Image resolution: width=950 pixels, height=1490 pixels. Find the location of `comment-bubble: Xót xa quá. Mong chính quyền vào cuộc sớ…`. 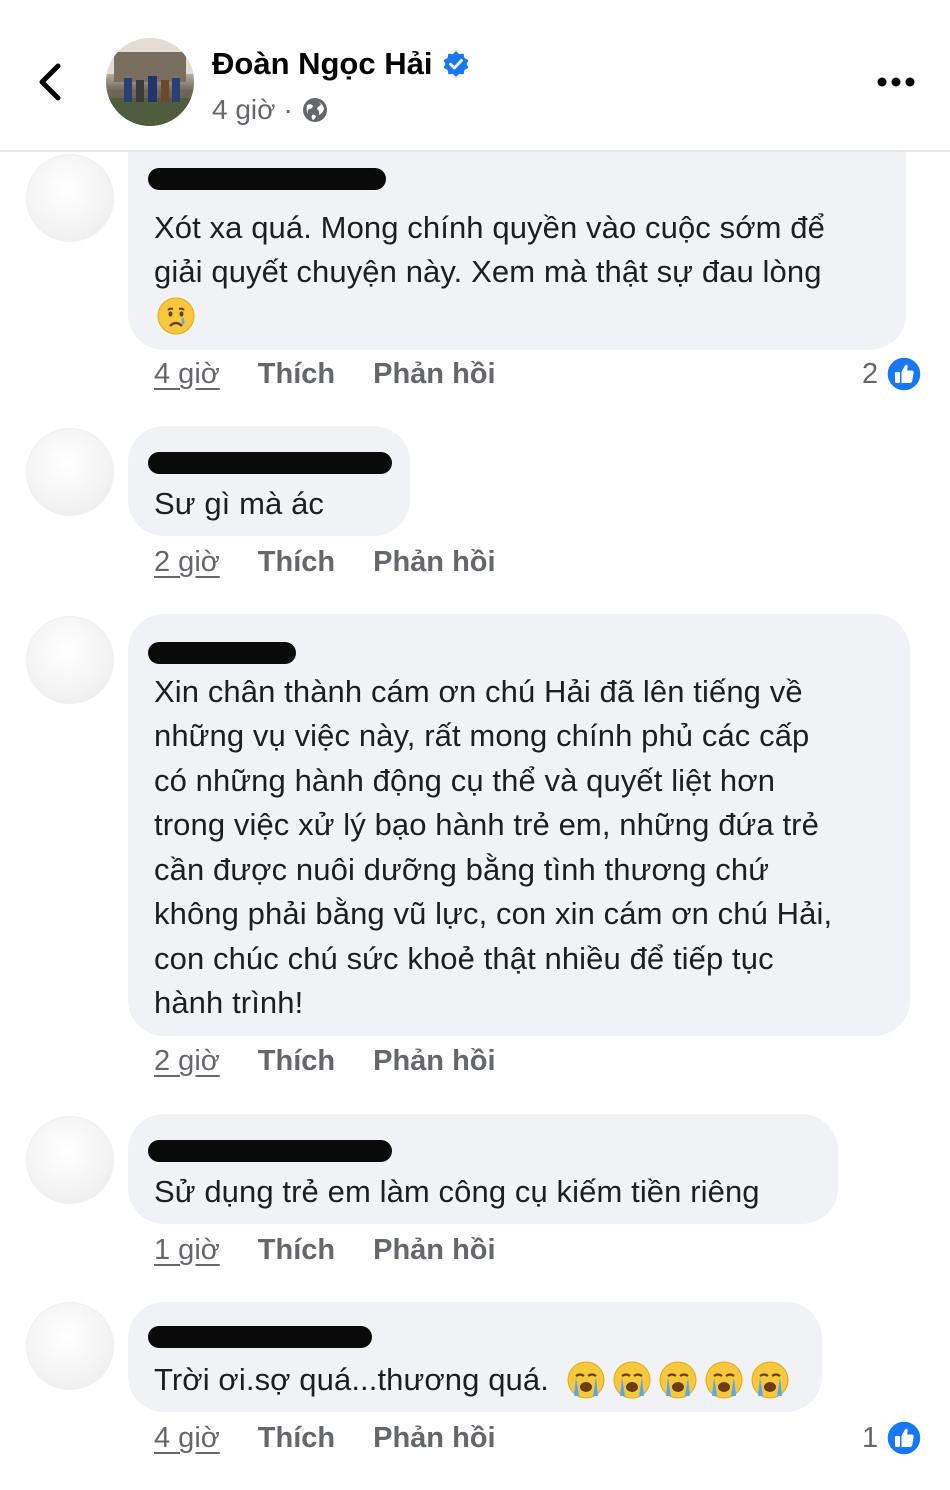

comment-bubble: Xót xa quá. Mong chính quyền vào cuộc sớ… is located at coordinates (517, 251).